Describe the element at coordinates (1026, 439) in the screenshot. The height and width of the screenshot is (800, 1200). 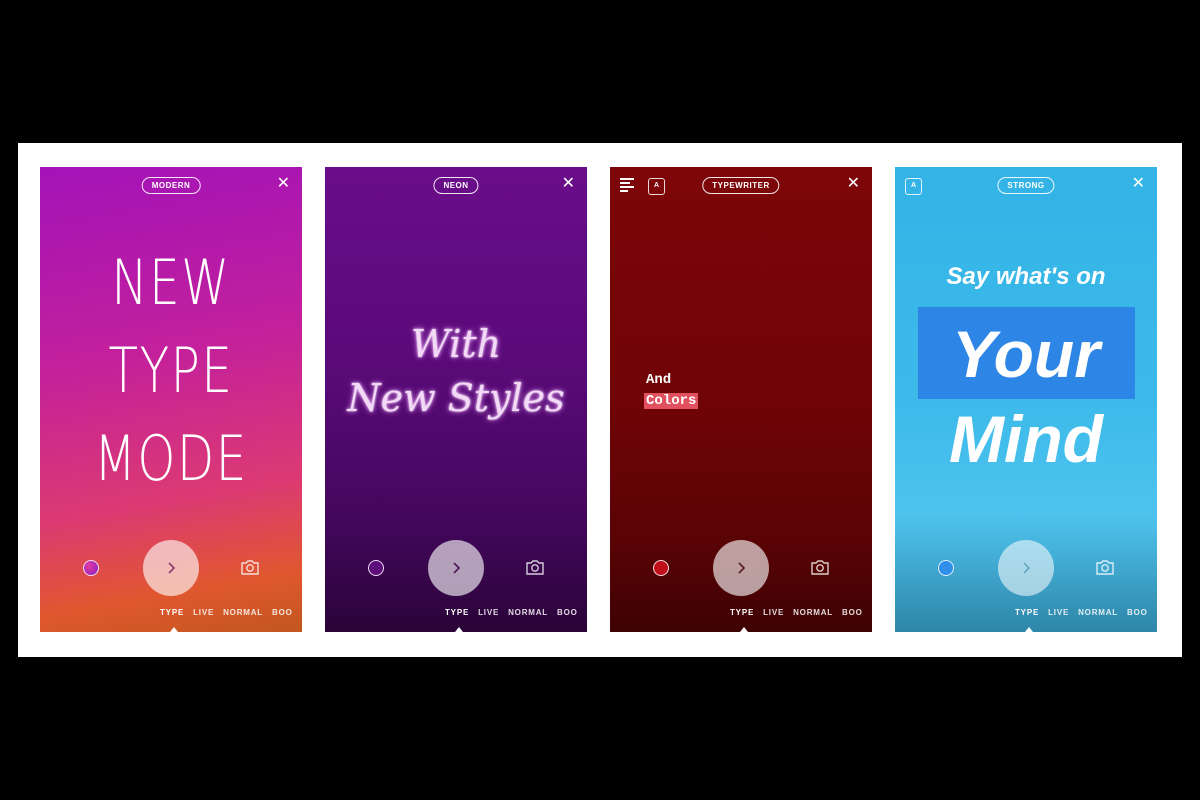
I see `text-line: Mind` at that location.